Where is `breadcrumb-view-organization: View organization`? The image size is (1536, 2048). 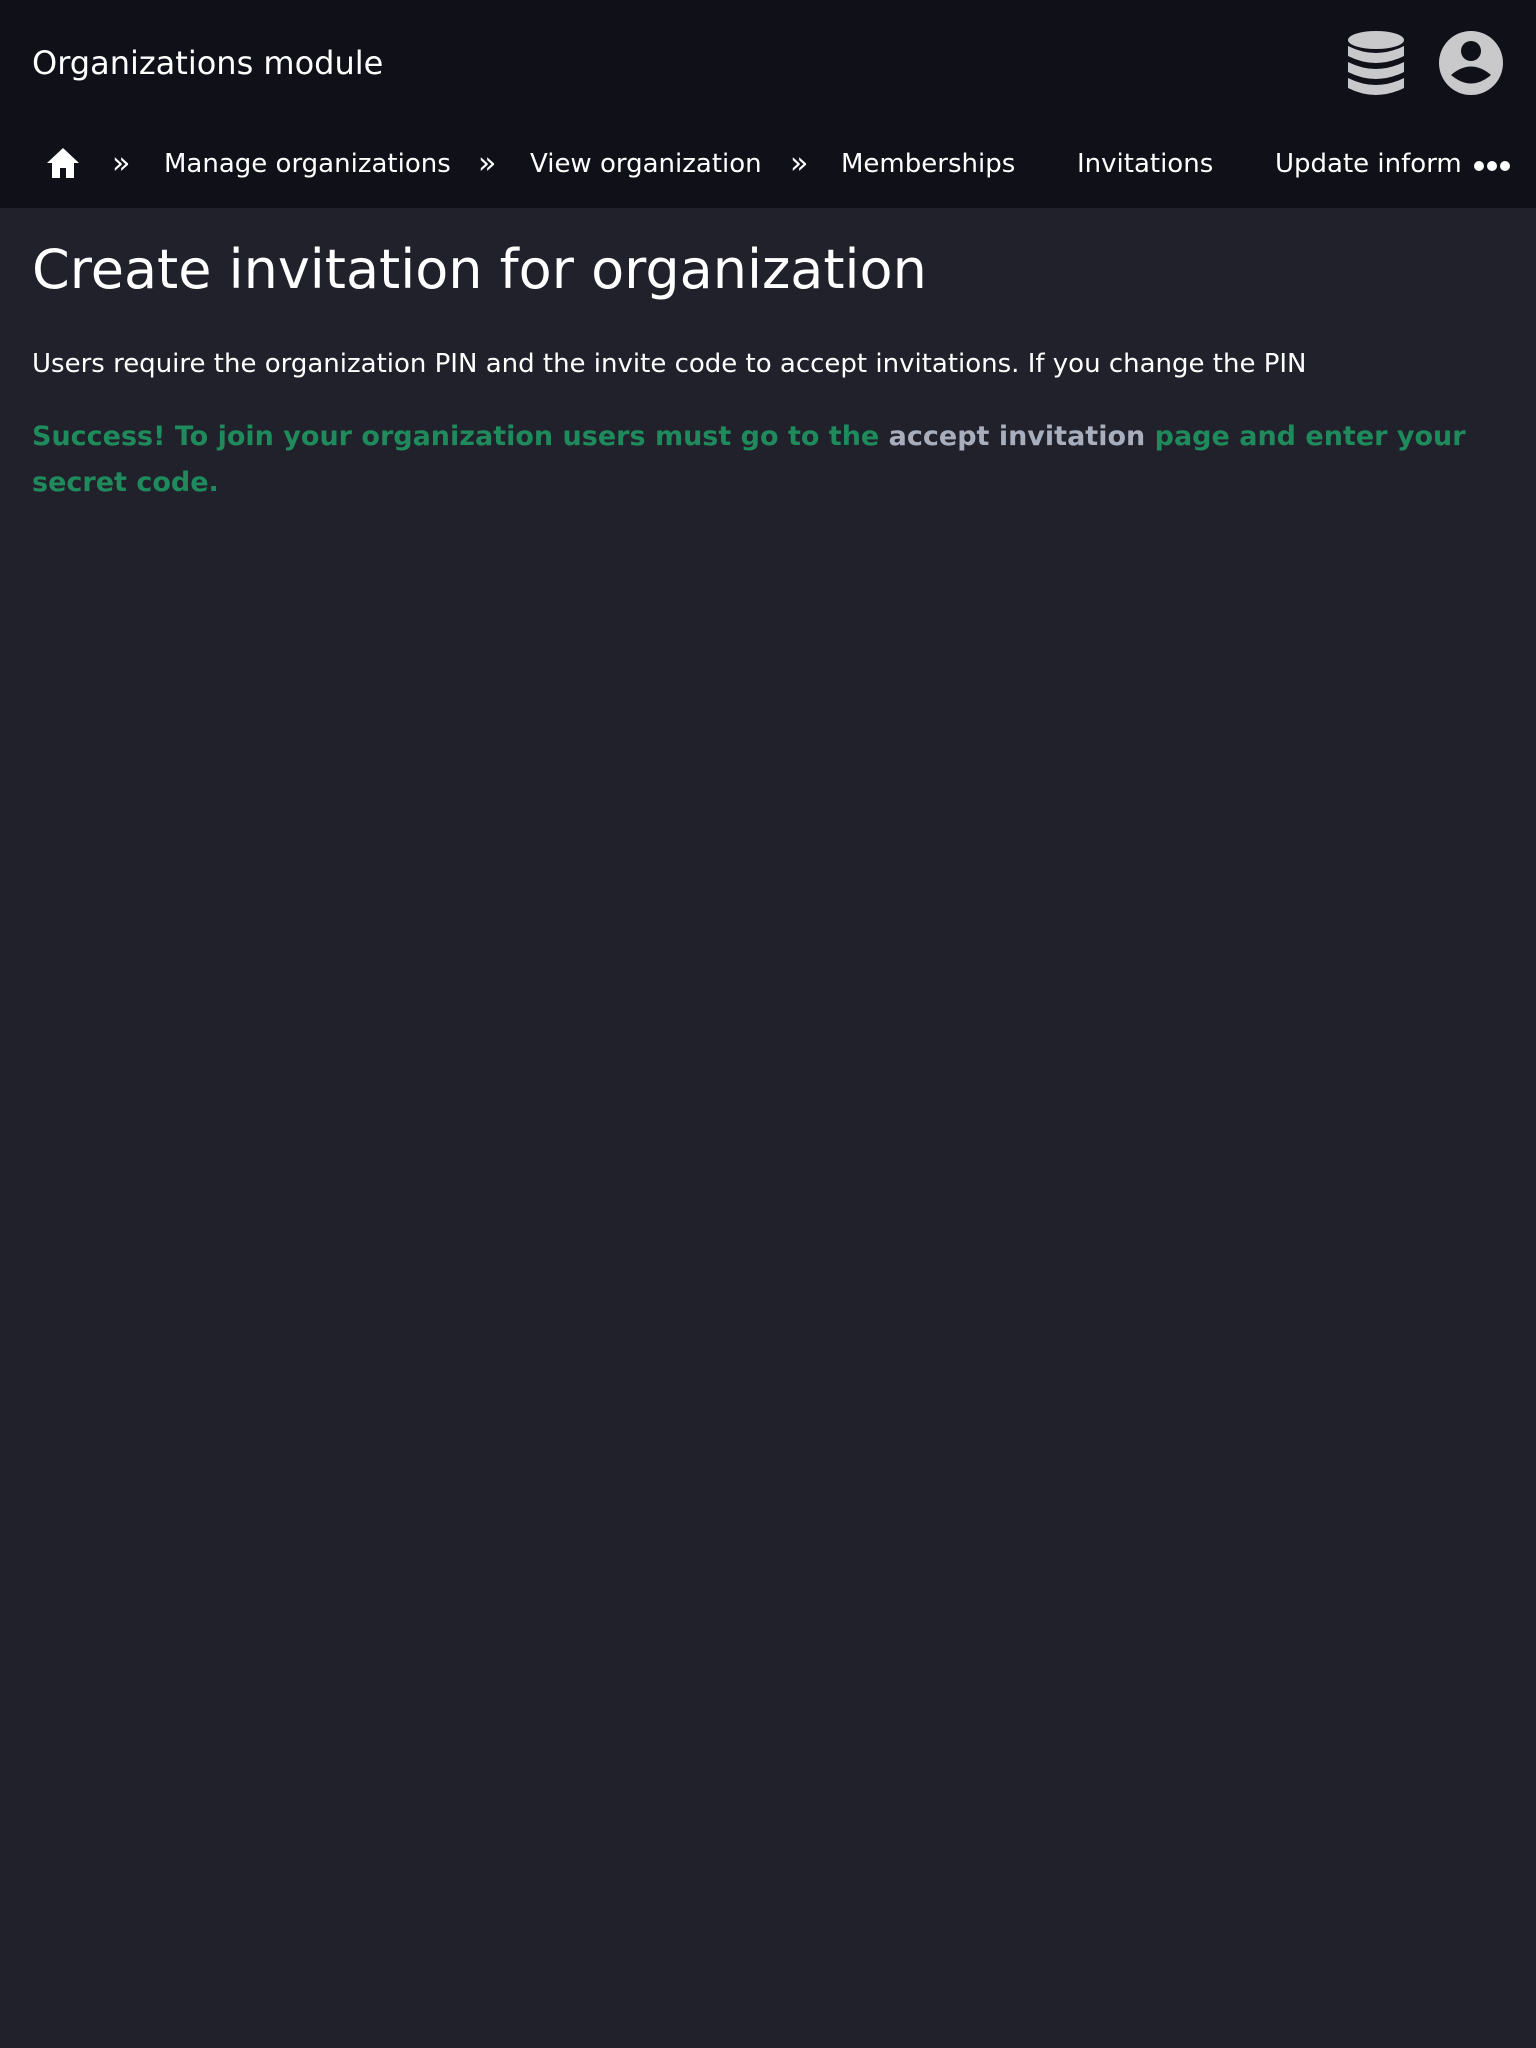 breadcrumb-view-organization: View organization is located at coordinates (646, 164).